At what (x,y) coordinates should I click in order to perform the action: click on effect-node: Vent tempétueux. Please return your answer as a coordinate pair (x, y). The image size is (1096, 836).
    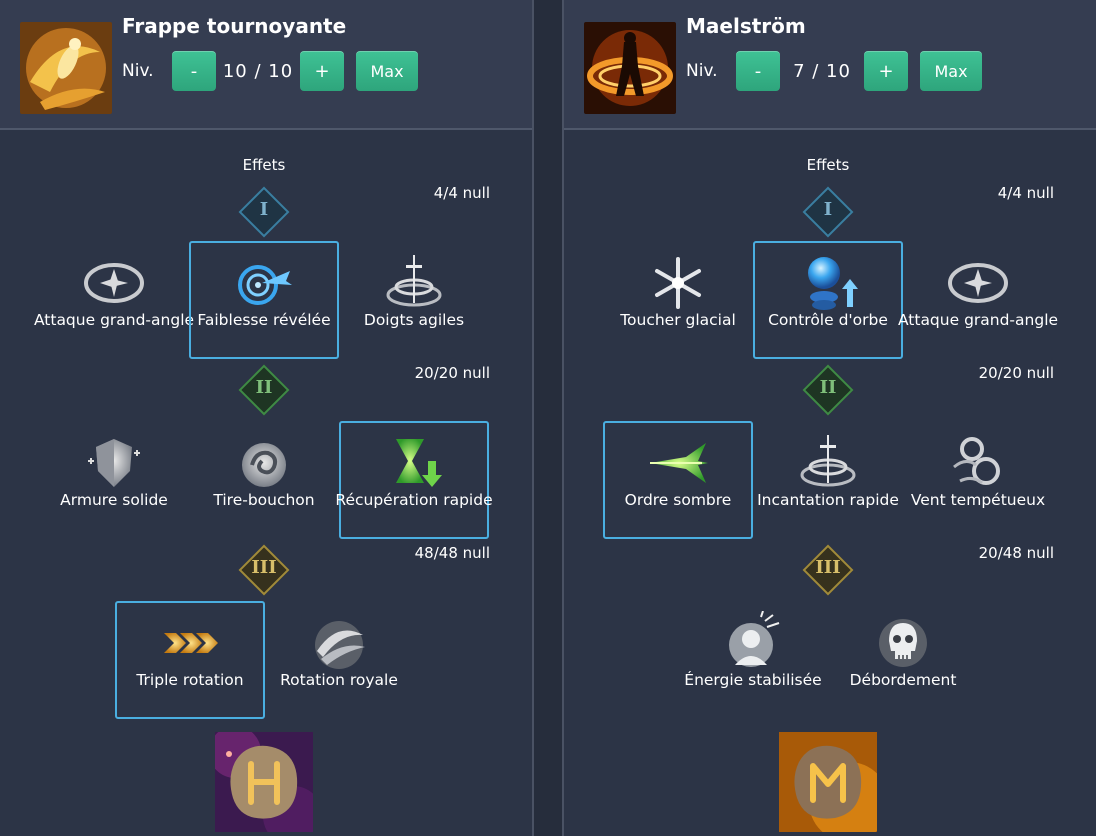
    Looking at the image, I should click on (978, 480).